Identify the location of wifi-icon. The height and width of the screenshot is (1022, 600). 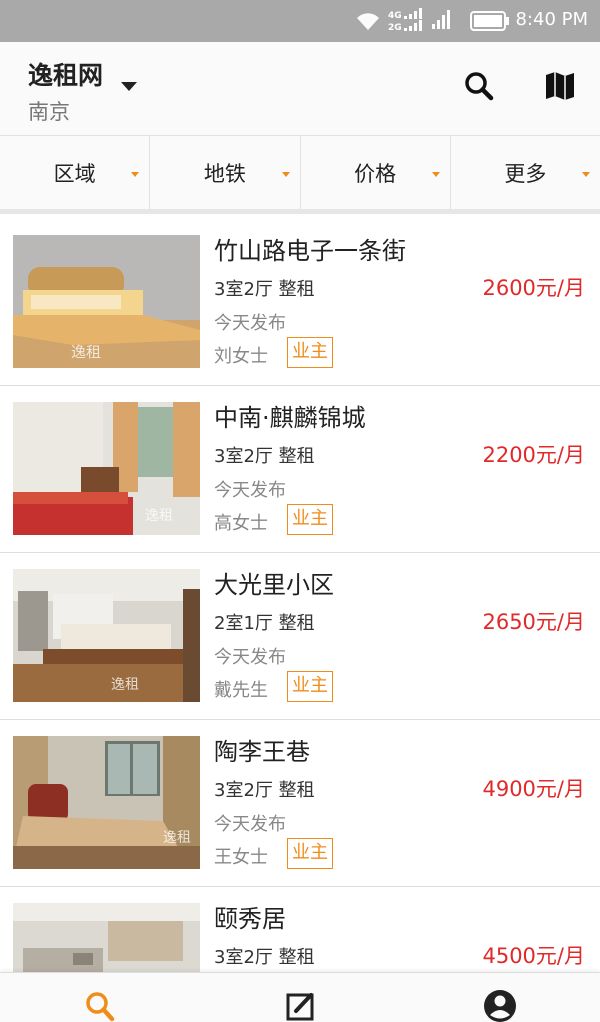
(368, 23).